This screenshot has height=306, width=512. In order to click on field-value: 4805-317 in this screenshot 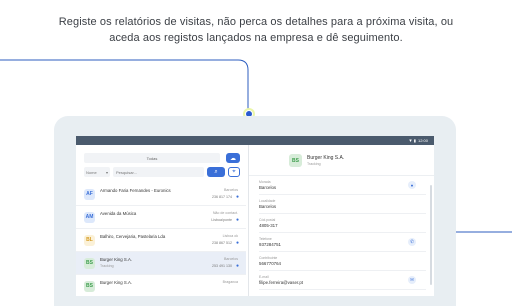, I will do `click(268, 225)`.